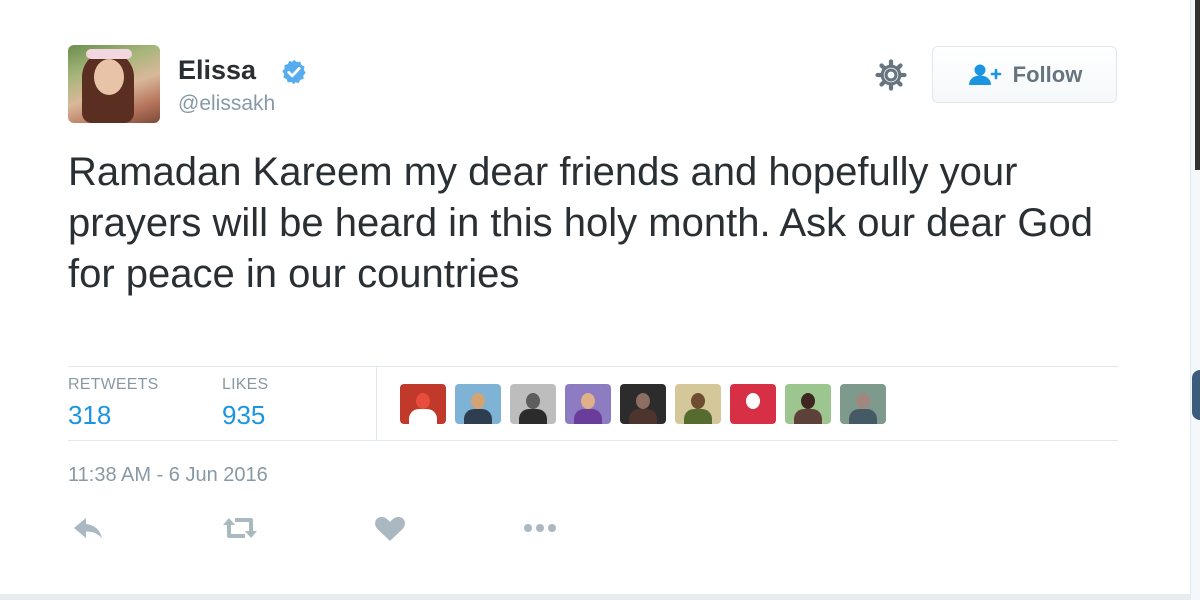  Describe the element at coordinates (1195, 300) in the screenshot. I see `page-scroll-edge` at that location.